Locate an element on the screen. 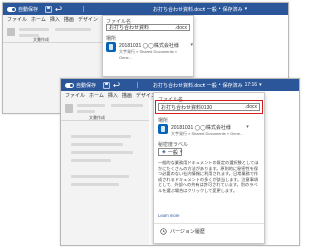 Image resolution: width=320 pixels, height=247 pixels. front-file-title: お打ち合わせ資料.docx is located at coordinates (179, 85).